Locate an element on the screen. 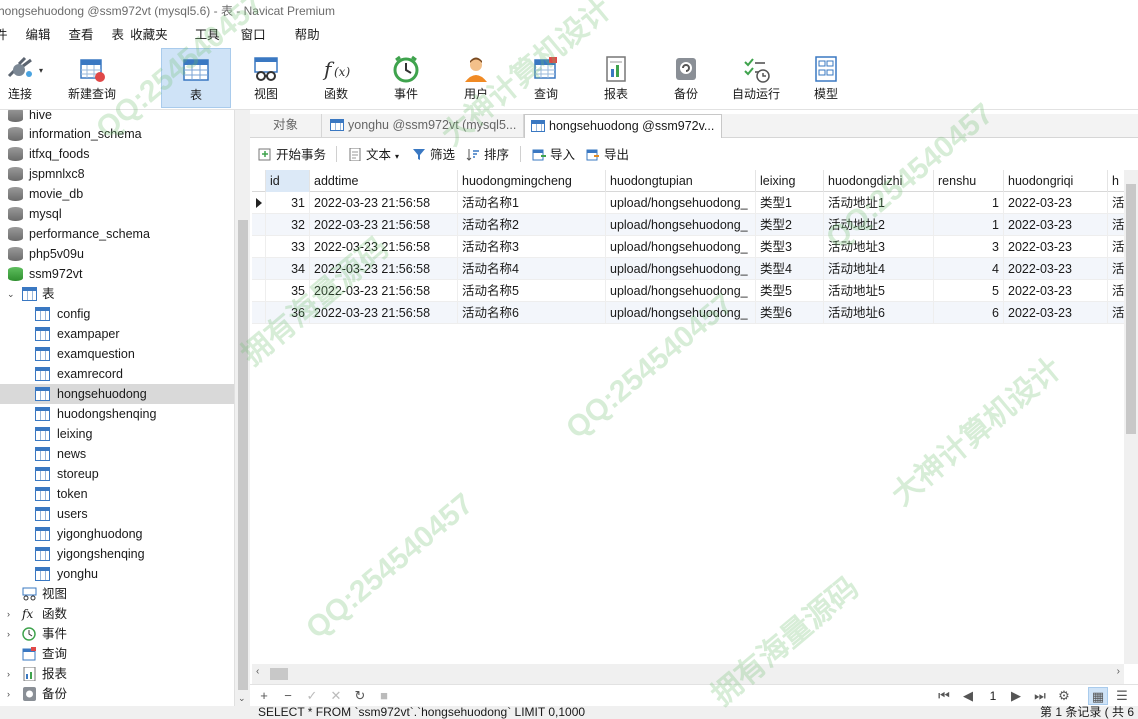 Image resolution: width=1138 pixels, height=719 pixels. grid-cell: 1 is located at coordinates (969, 225).